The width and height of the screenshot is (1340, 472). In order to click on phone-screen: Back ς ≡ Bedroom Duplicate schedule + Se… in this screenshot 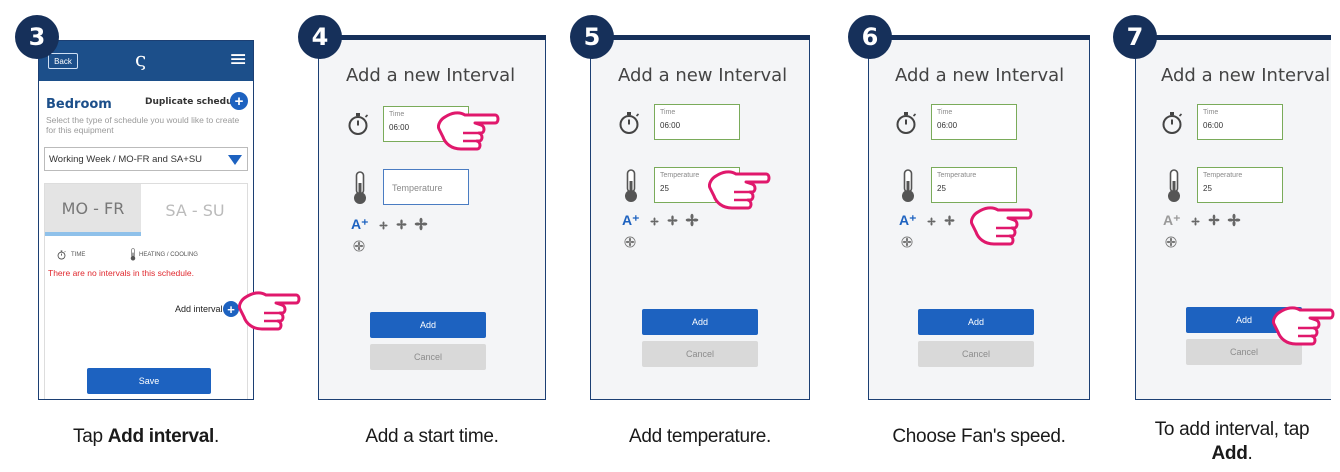, I will do `click(146, 220)`.